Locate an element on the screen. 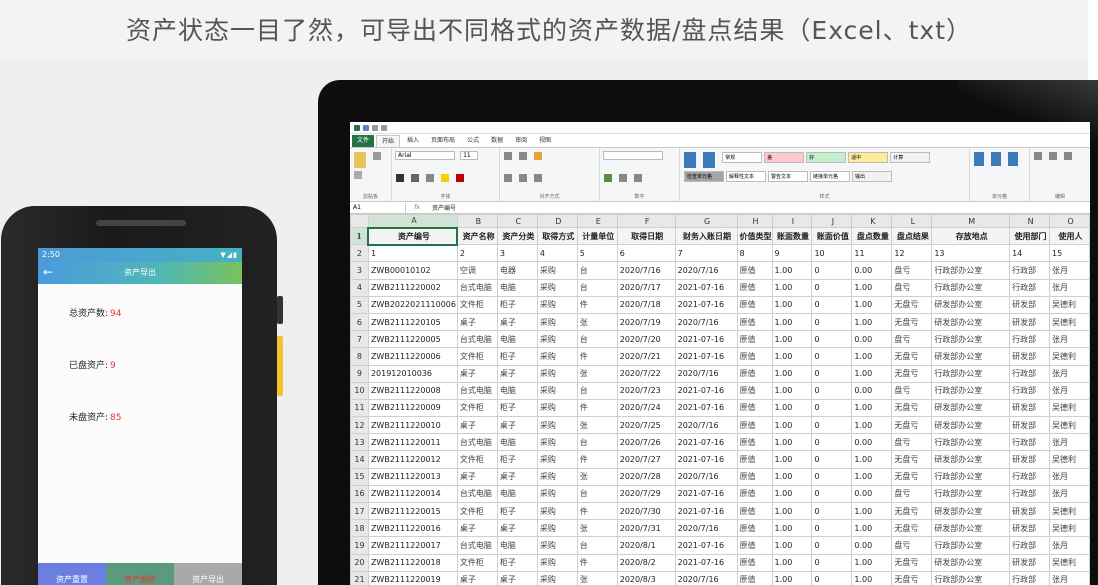 Image resolution: width=1098 pixels, height=585 pixels. column-header: K is located at coordinates (872, 221).